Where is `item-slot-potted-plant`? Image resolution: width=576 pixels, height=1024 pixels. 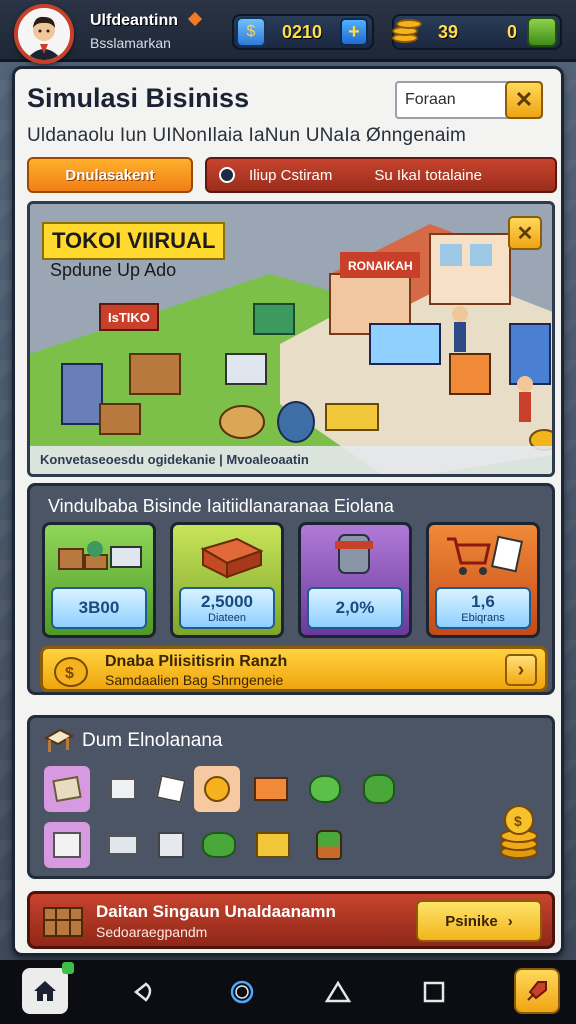
item-slot-potted-plant is located at coordinates (329, 845).